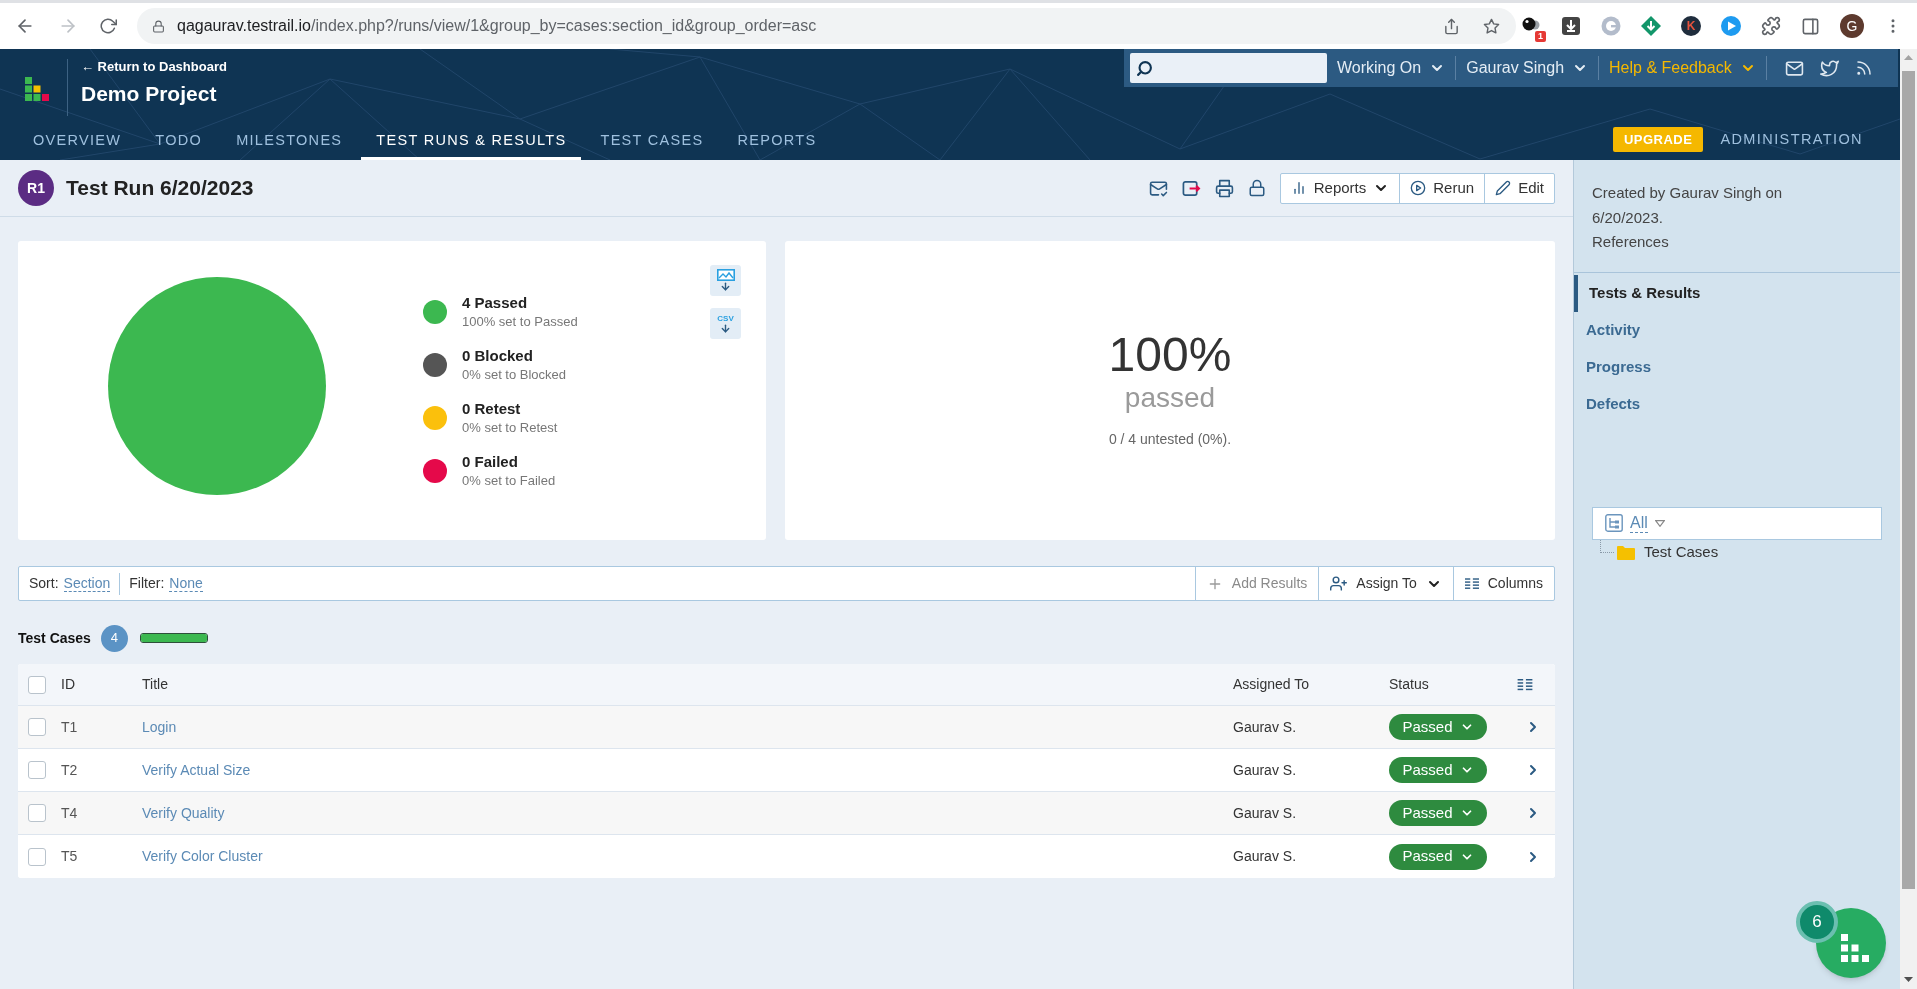 Image resolution: width=1917 pixels, height=989 pixels. I want to click on nav-tab: MILESTONES, so click(289, 142).